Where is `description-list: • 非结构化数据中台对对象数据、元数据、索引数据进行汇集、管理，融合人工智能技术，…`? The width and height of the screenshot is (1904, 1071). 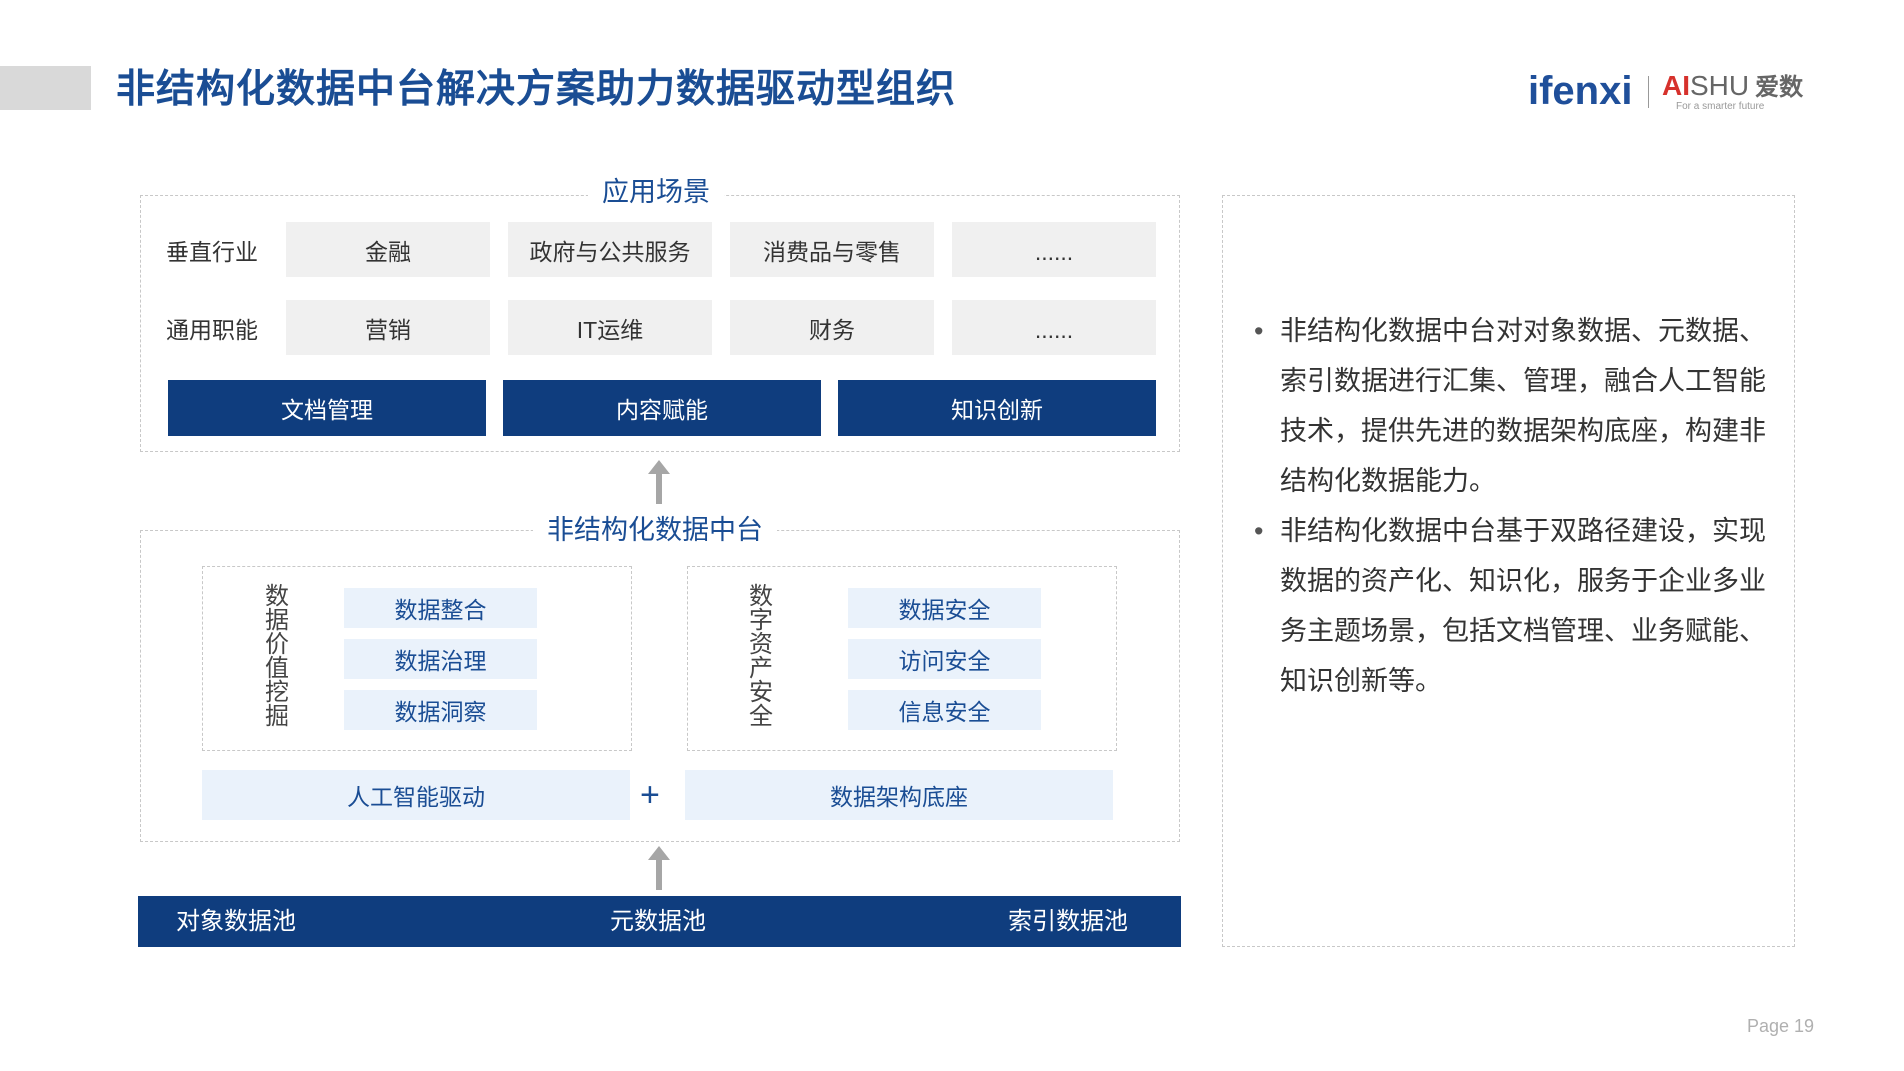
description-list: • 非结构化数据中台对对象数据、元数据、索引数据进行汇集、管理，融合人工智能技术，… is located at coordinates (1515, 506).